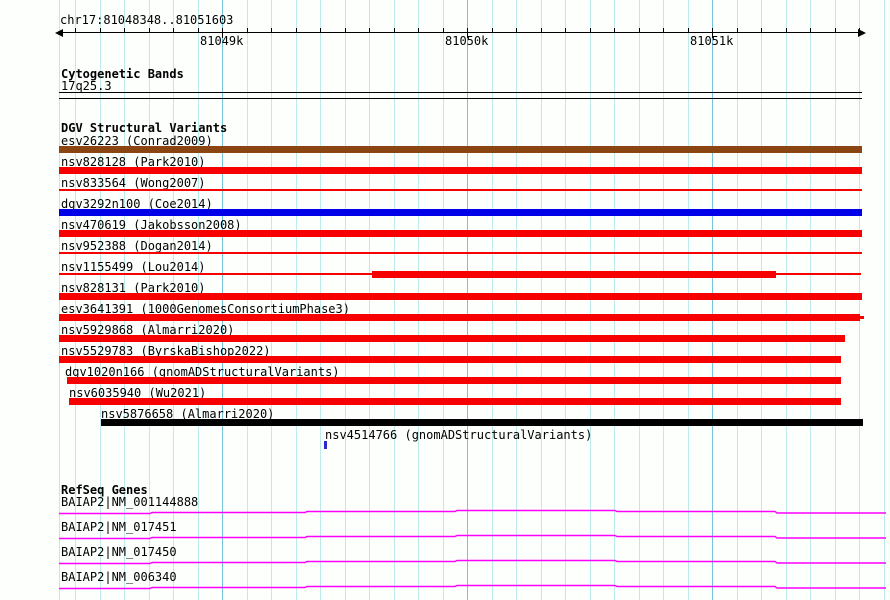 This screenshot has height=600, width=890. I want to click on gene-label: BAIAP2|NM_017450, so click(119, 552).